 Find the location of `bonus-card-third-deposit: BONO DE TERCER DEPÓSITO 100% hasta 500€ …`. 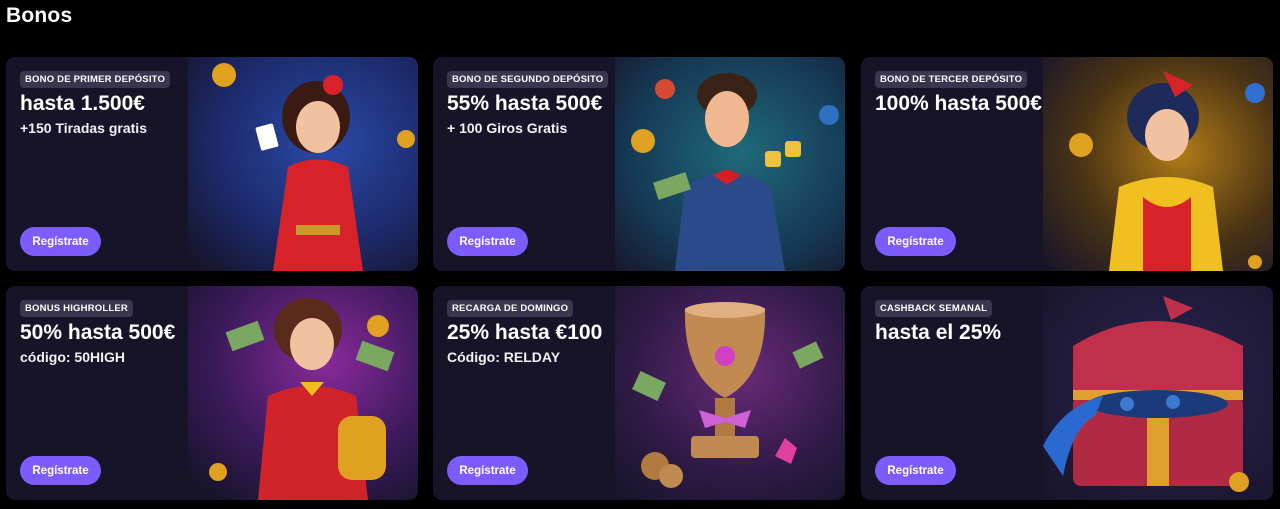

bonus-card-third-deposit: BONO DE TERCER DEPÓSITO 100% hasta 500€ … is located at coordinates (1067, 164).